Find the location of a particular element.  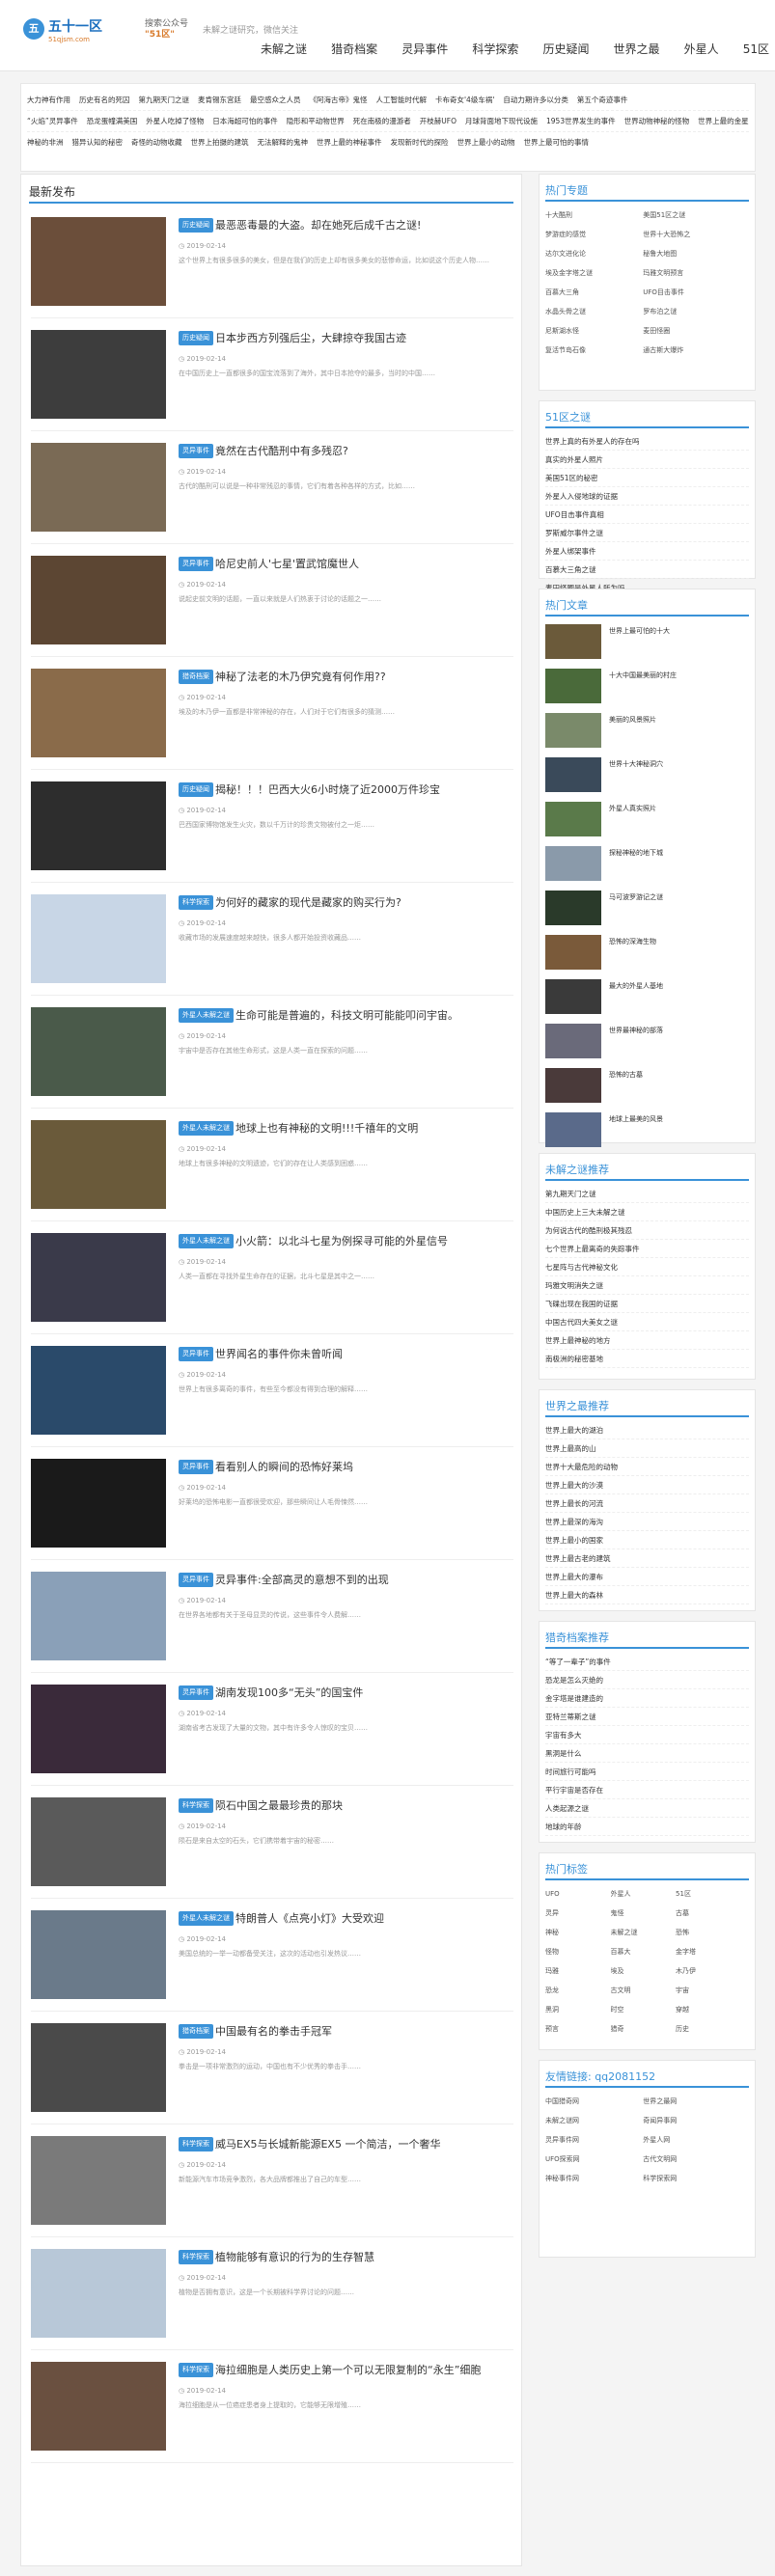

hot-topic-link: 尼斯湖水怪 is located at coordinates (594, 331).